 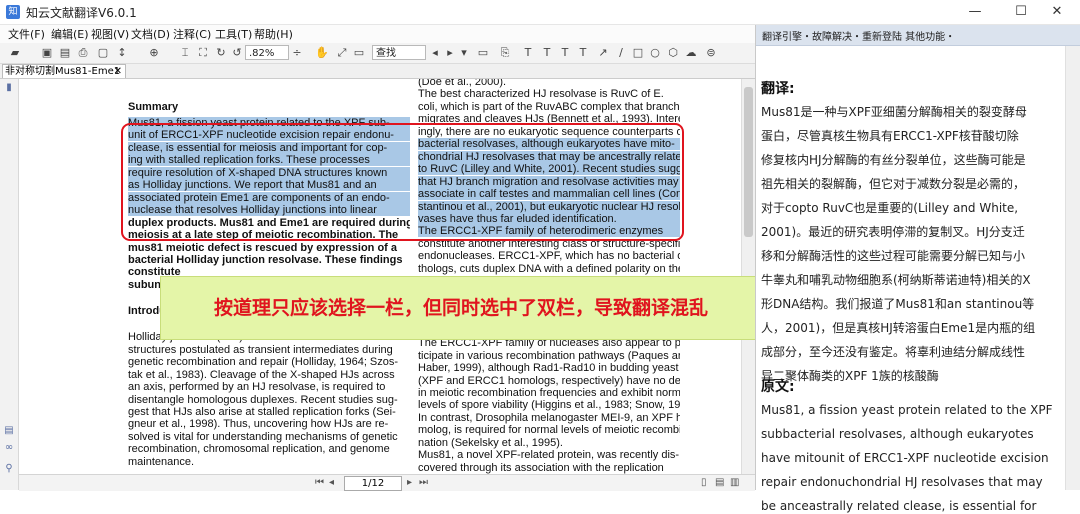 I want to click on line-icon: ∕, so click(x=621, y=53).